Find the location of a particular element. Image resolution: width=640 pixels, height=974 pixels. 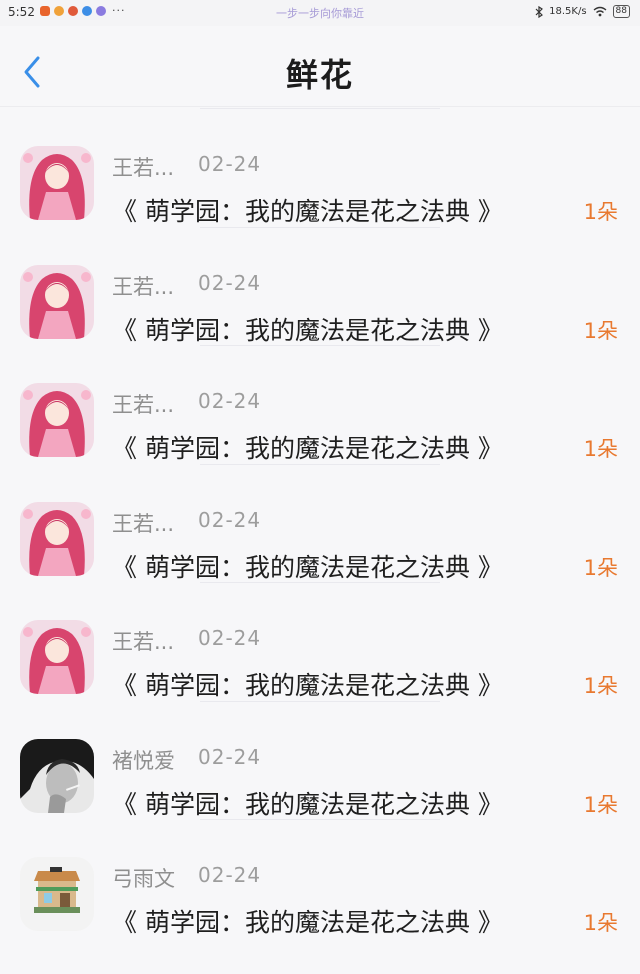

shop-building-avatar-icon is located at coordinates (57, 894).